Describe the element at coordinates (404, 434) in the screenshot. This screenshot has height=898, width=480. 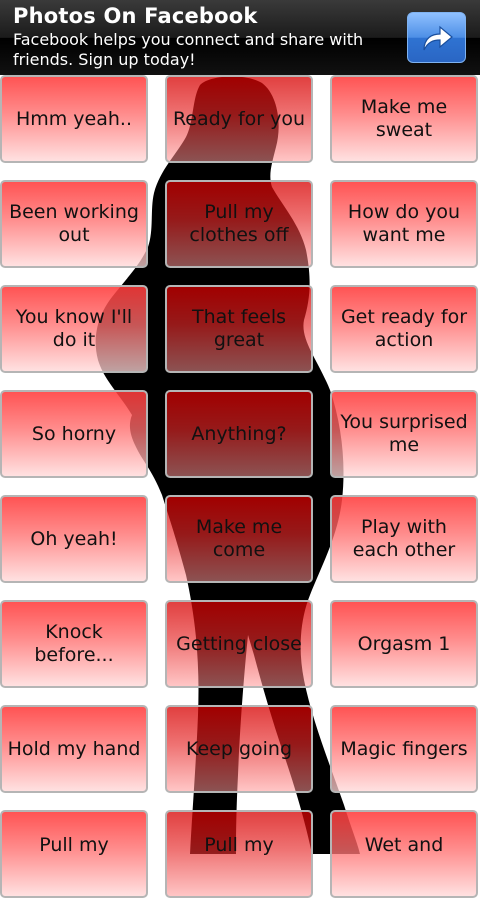
I see `sound-button-you-surprised-me: You surprised me` at that location.